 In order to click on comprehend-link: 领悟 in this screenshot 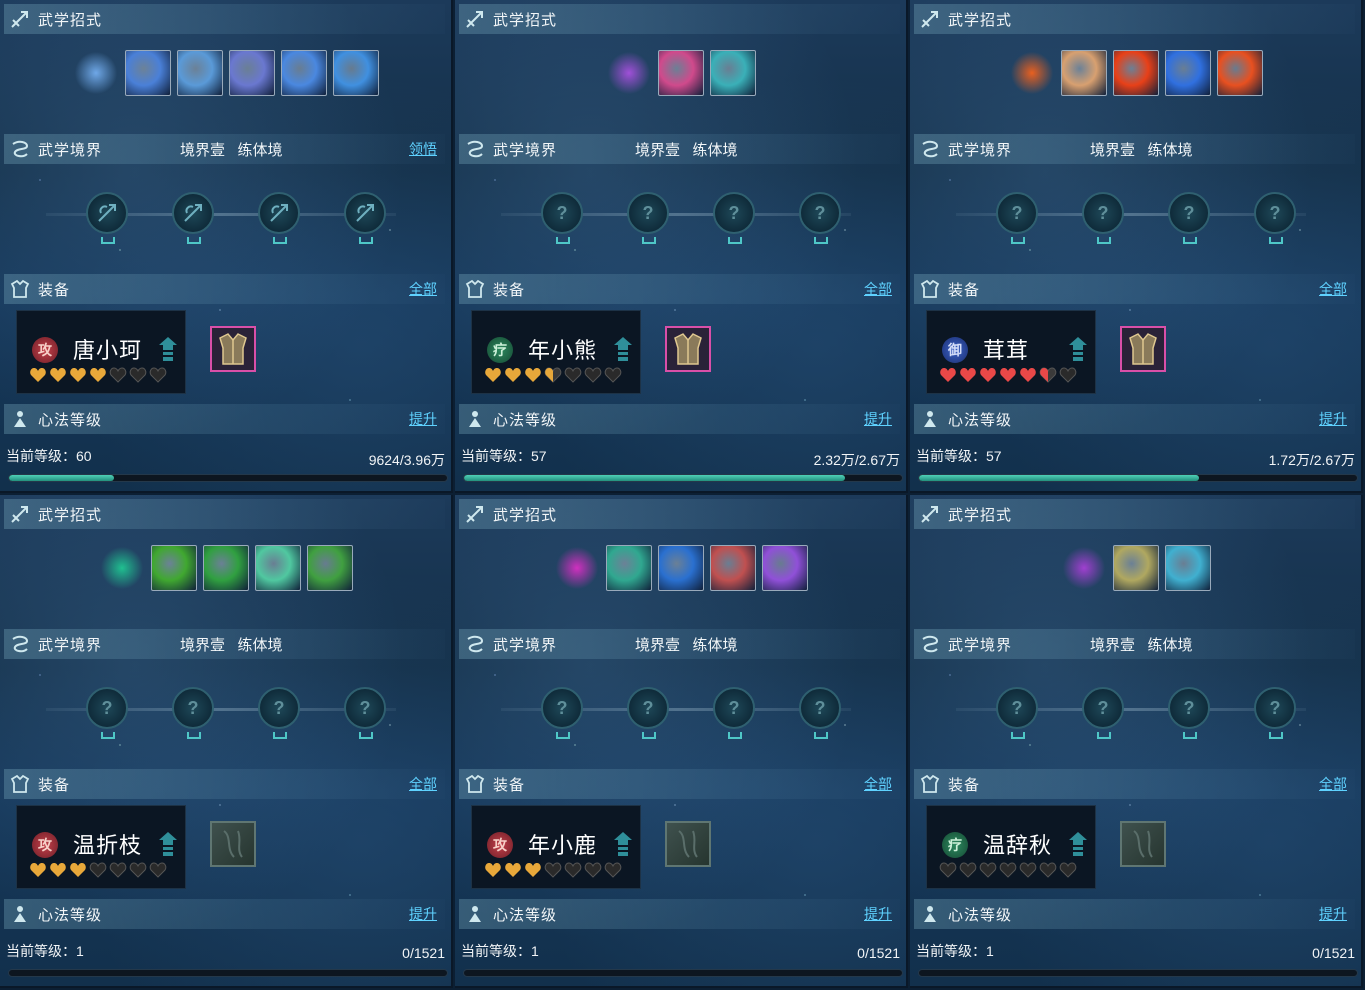, I will do `click(423, 149)`.